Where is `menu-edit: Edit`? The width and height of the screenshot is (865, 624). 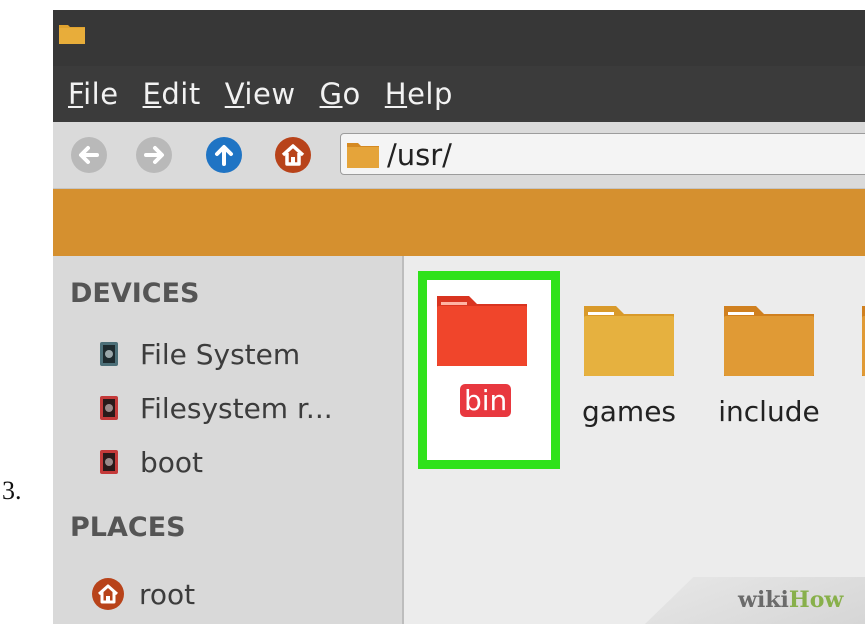
menu-edit: Edit is located at coordinates (172, 94).